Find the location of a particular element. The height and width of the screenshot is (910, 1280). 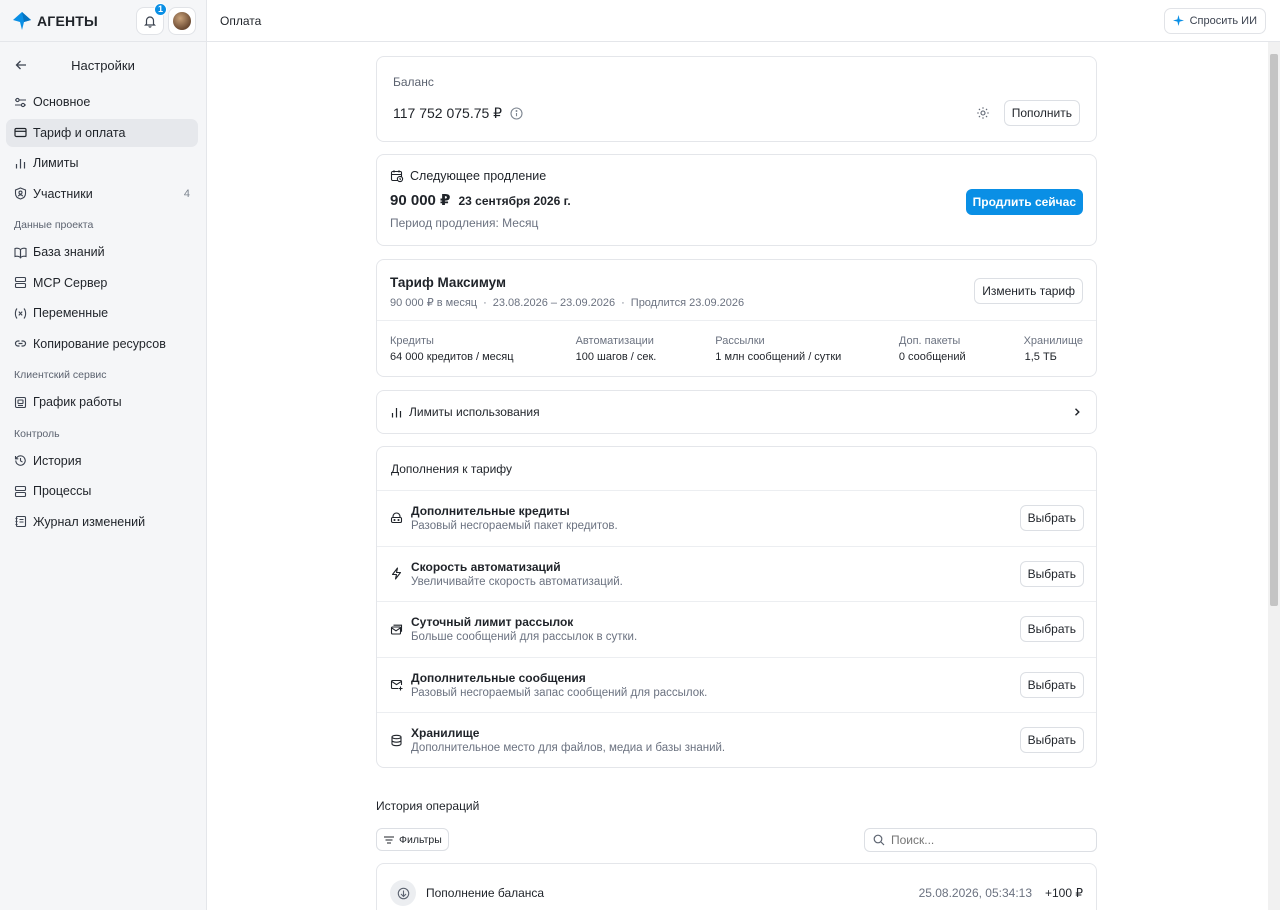

topup-button: Пополнить is located at coordinates (1041, 113).